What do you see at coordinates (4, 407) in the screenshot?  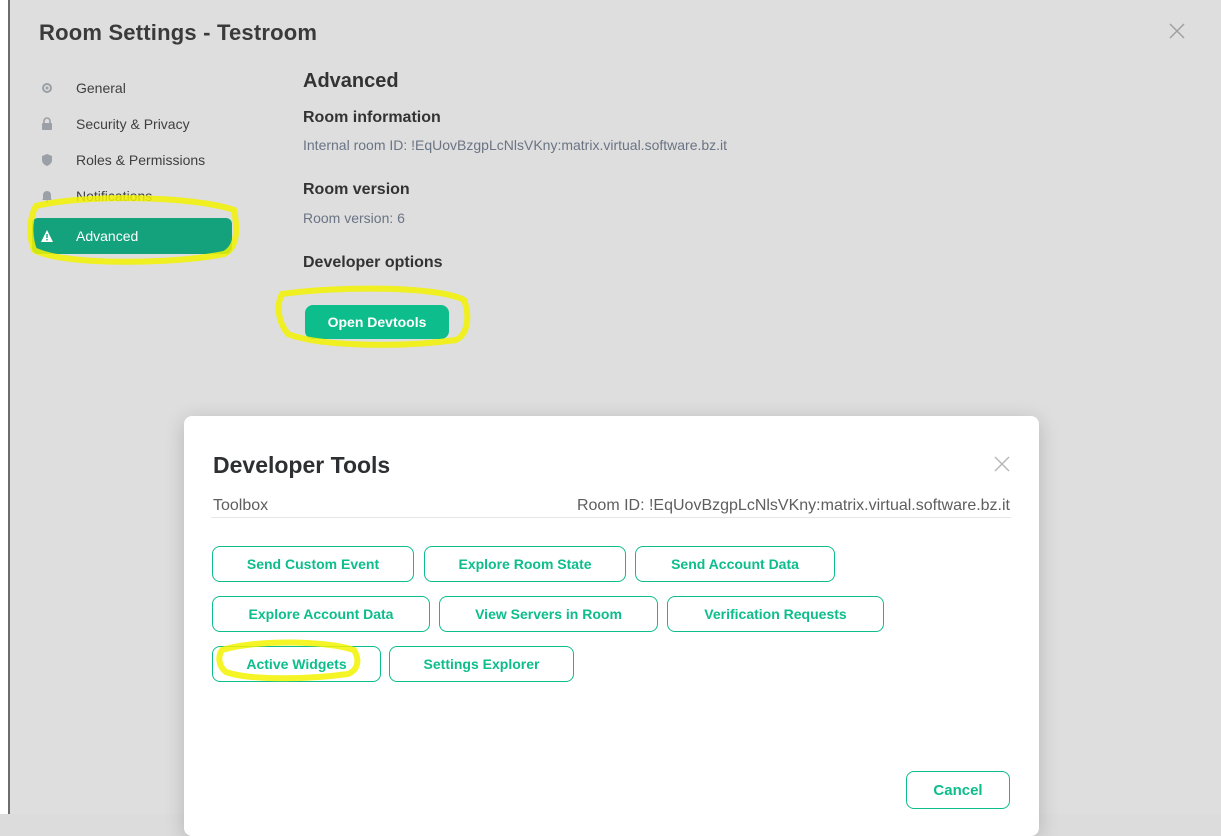 I see `window-frame` at bounding box center [4, 407].